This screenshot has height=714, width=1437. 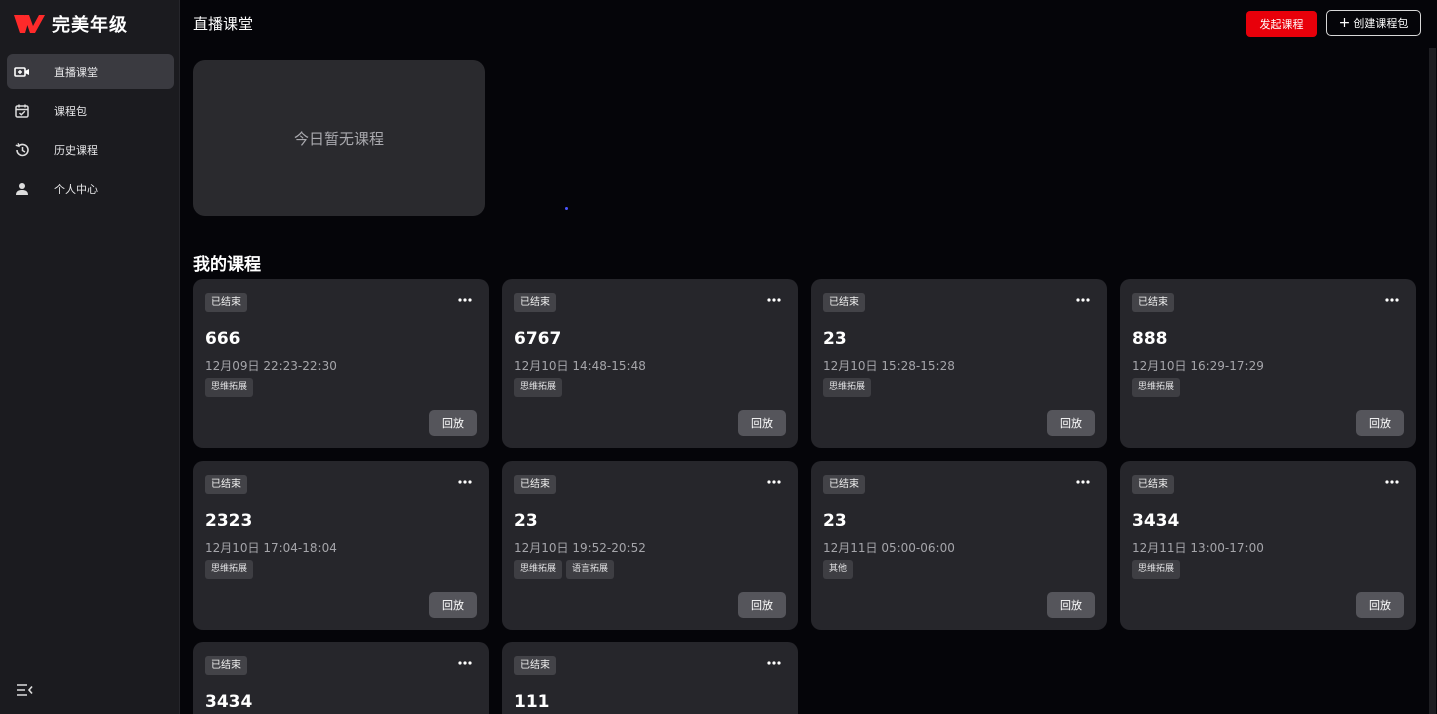 What do you see at coordinates (580, 366) in the screenshot?
I see `course-time: 12月10日 14:48-15:48` at bounding box center [580, 366].